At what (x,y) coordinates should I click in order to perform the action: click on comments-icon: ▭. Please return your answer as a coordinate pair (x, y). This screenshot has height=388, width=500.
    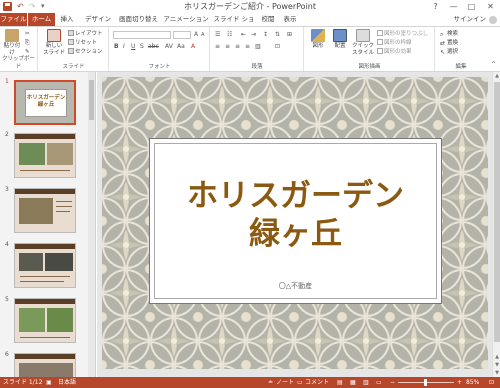
    Looking at the image, I should click on (300, 382).